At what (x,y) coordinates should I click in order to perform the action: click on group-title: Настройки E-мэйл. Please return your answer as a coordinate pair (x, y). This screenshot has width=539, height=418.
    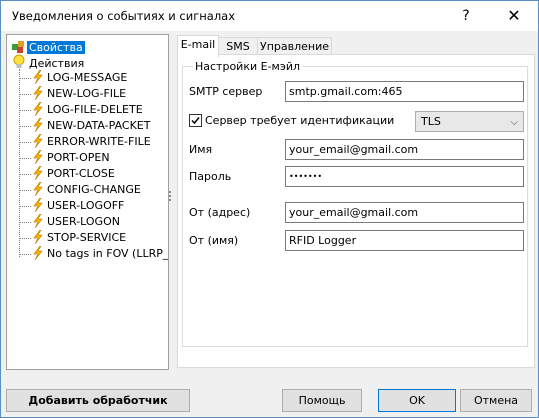
    Looking at the image, I should click on (248, 66).